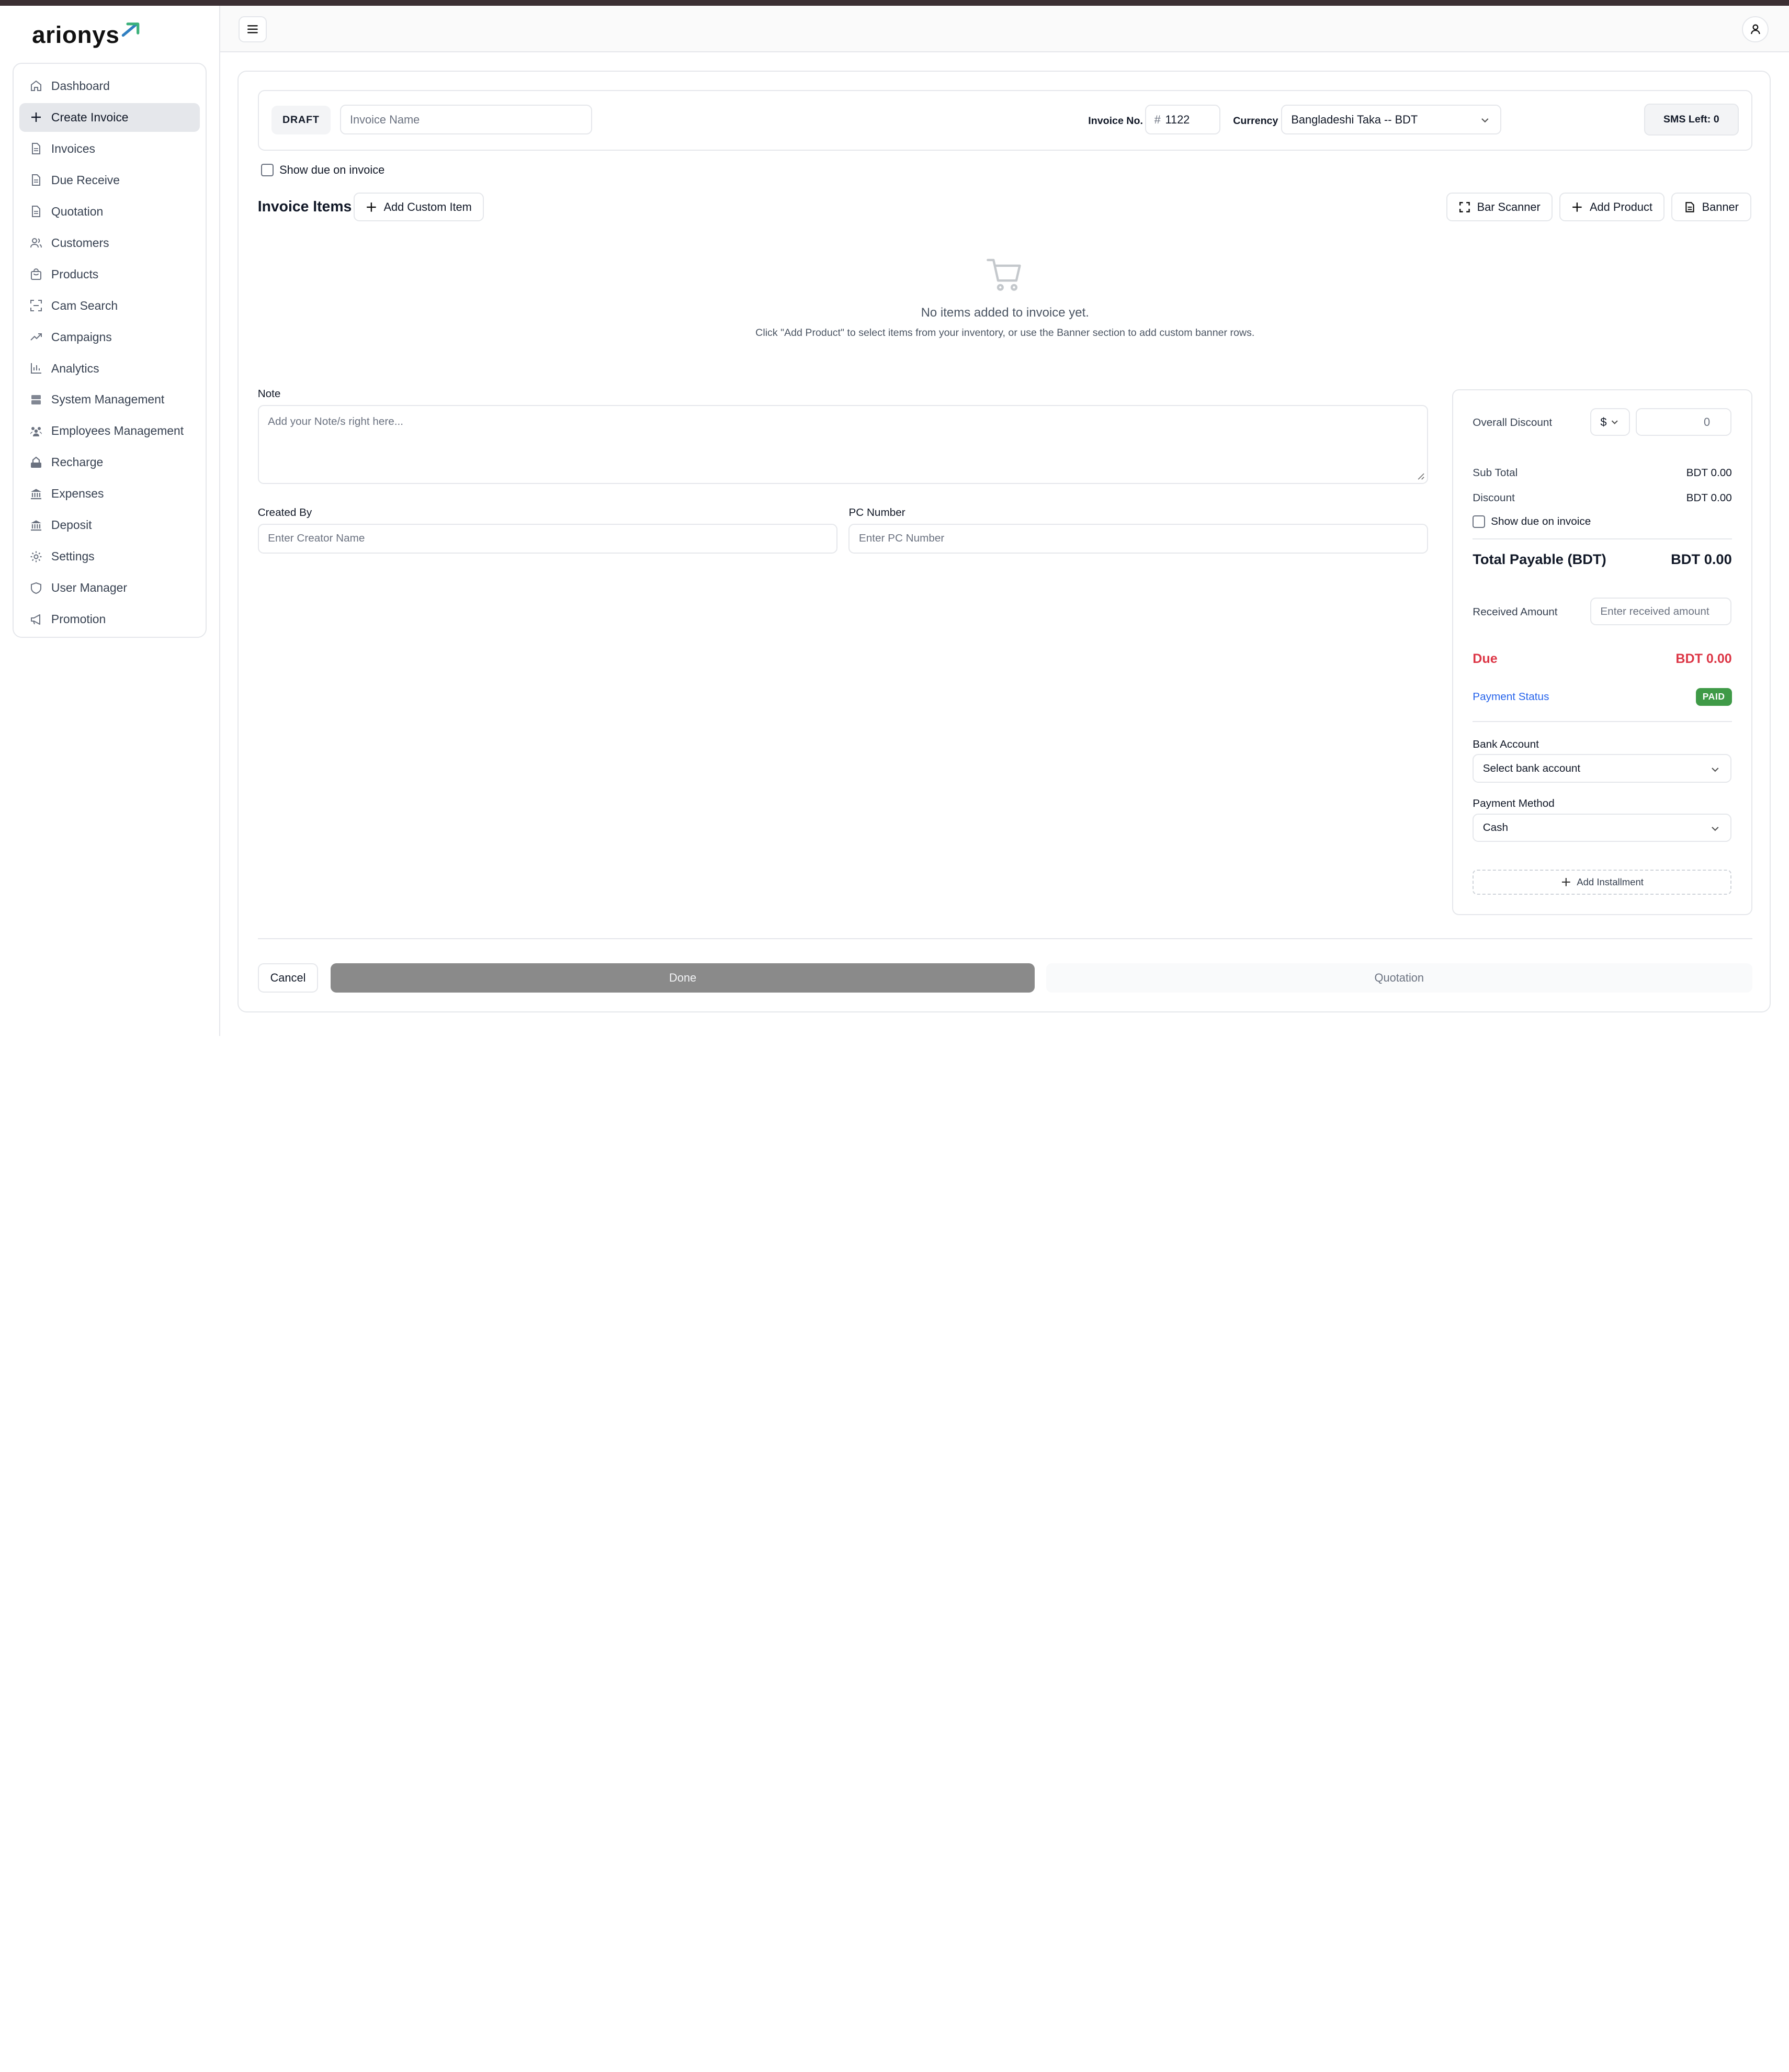 Image resolution: width=1789 pixels, height=2072 pixels. I want to click on sidebar-item-system-management: System Management, so click(110, 400).